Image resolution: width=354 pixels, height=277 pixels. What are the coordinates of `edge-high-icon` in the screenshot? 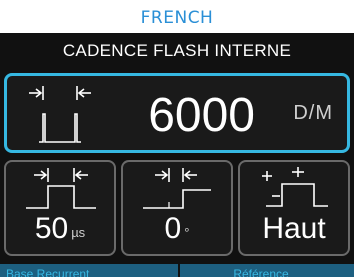 It's located at (295, 187).